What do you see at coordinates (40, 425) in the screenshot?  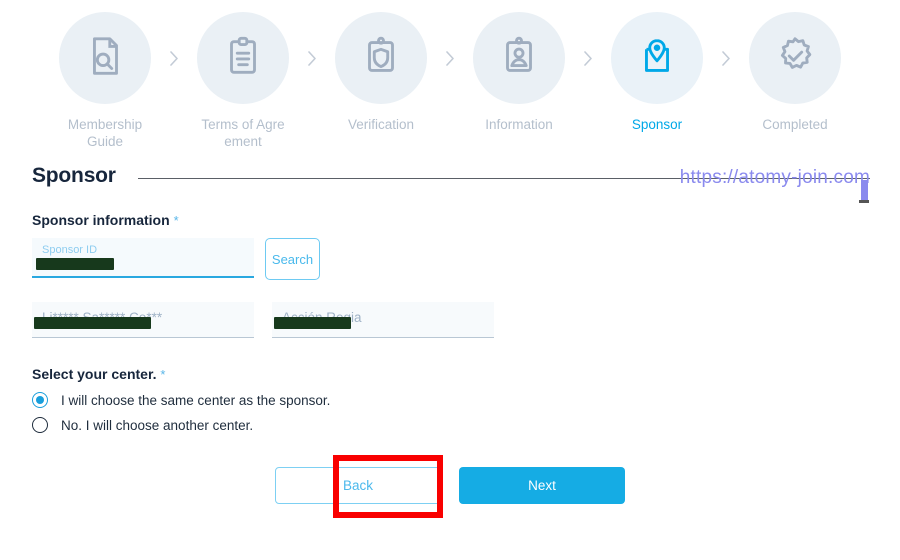 I see `radio-button` at bounding box center [40, 425].